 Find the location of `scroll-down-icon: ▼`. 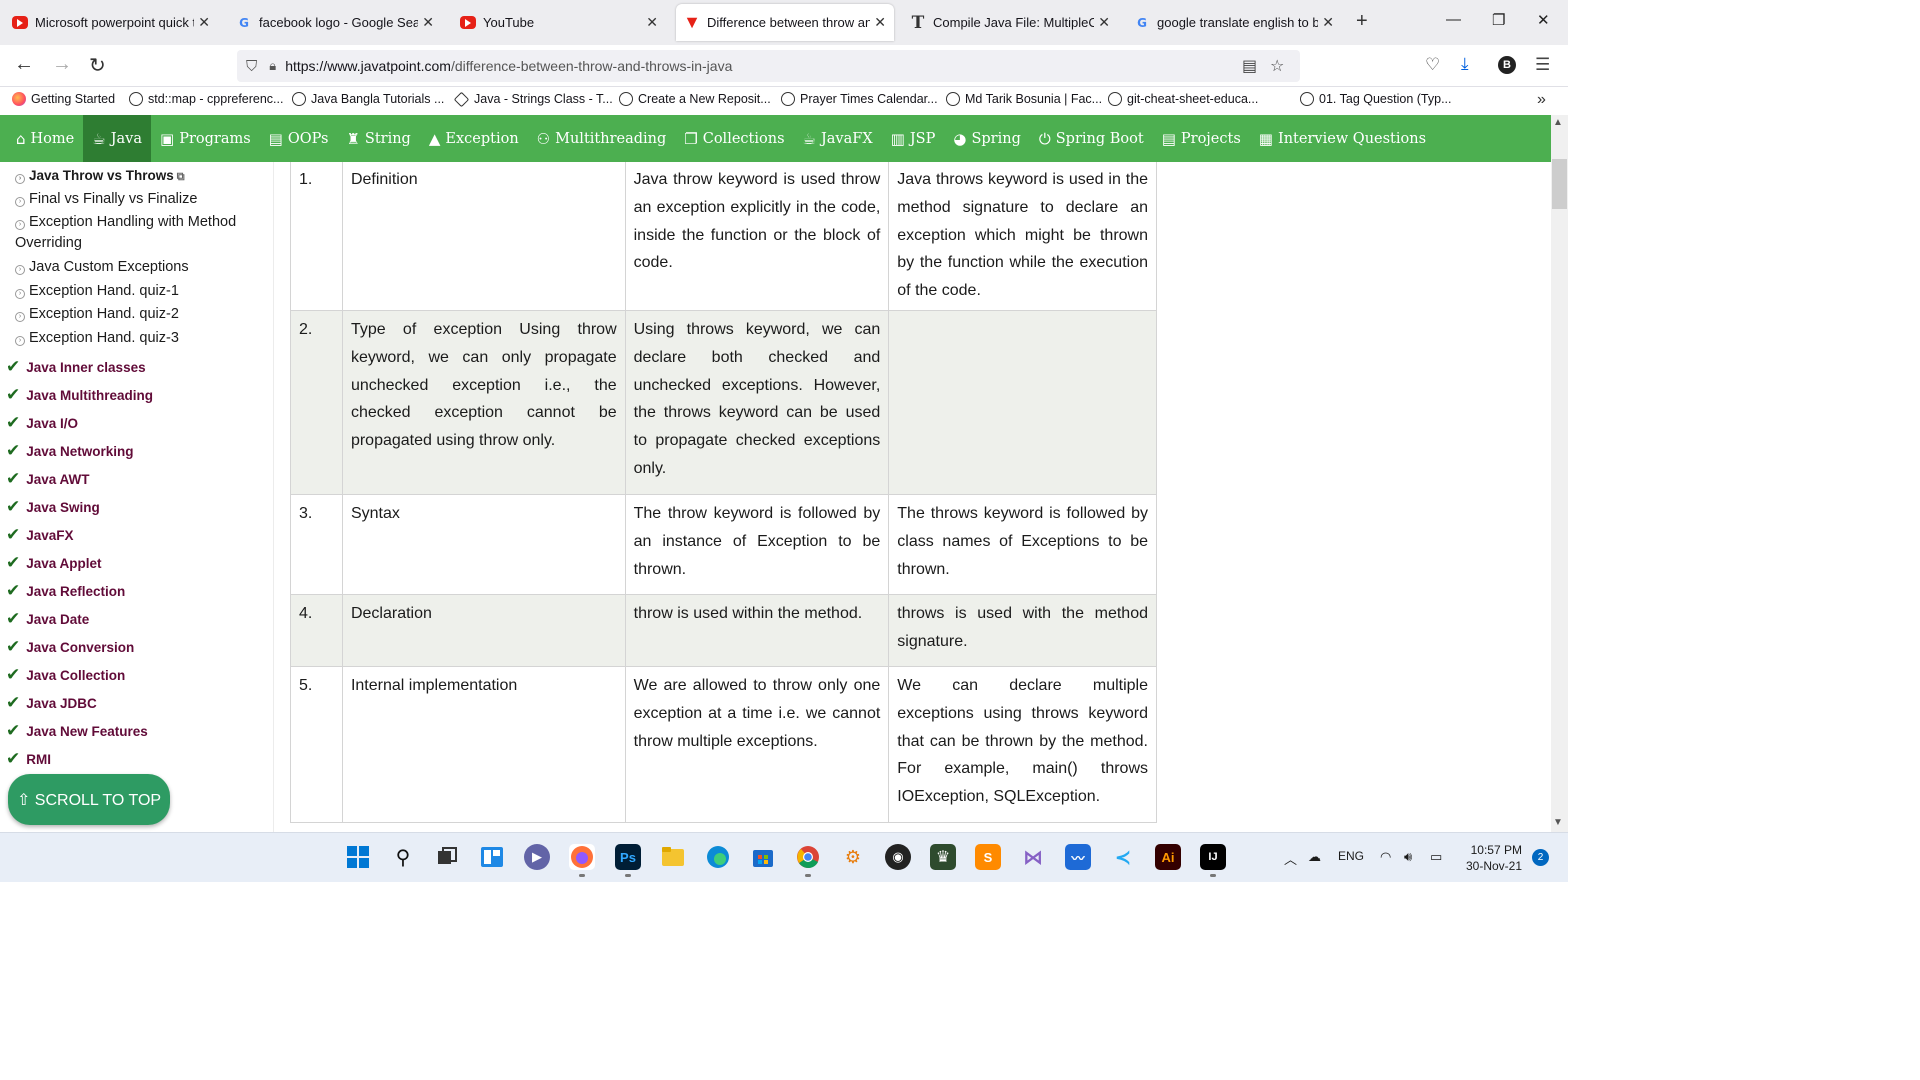

scroll-down-icon: ▼ is located at coordinates (1558, 822).